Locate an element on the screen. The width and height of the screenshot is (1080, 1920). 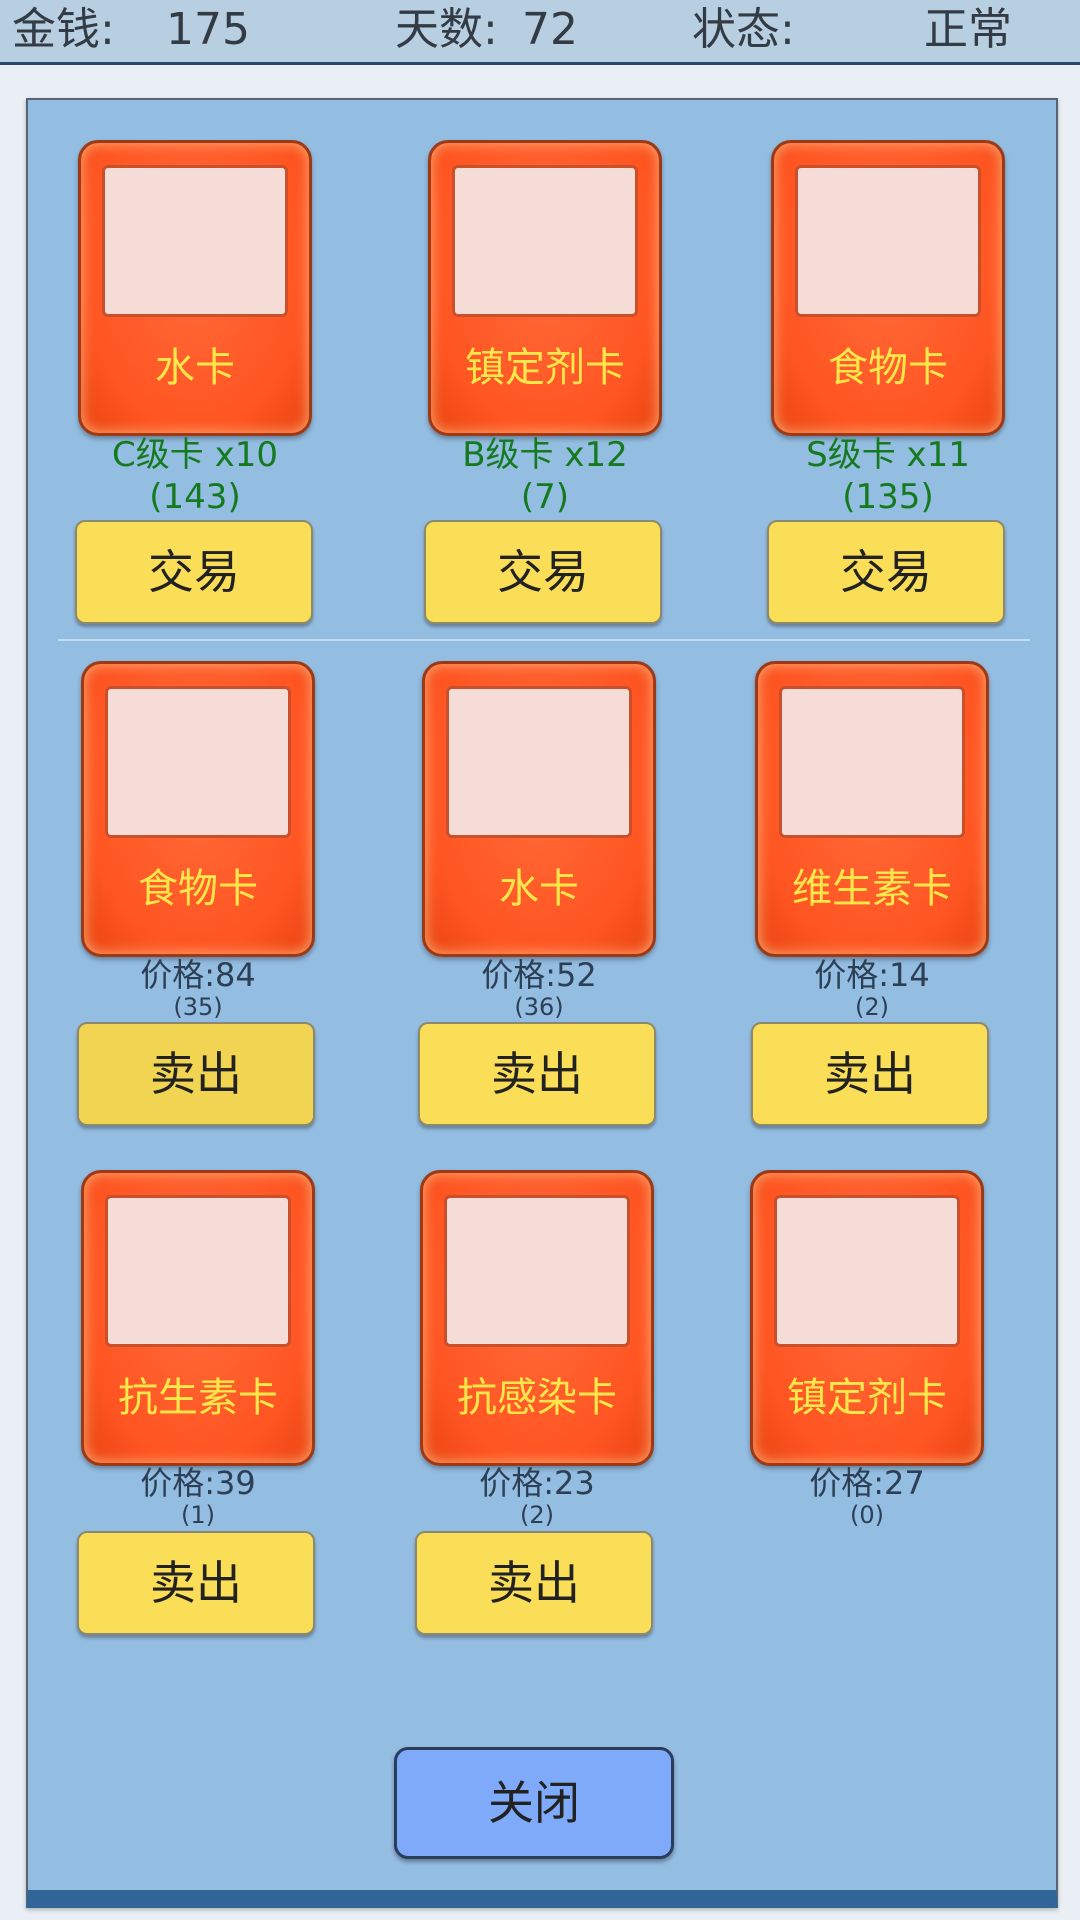
money-value: 175 is located at coordinates (208, 29).